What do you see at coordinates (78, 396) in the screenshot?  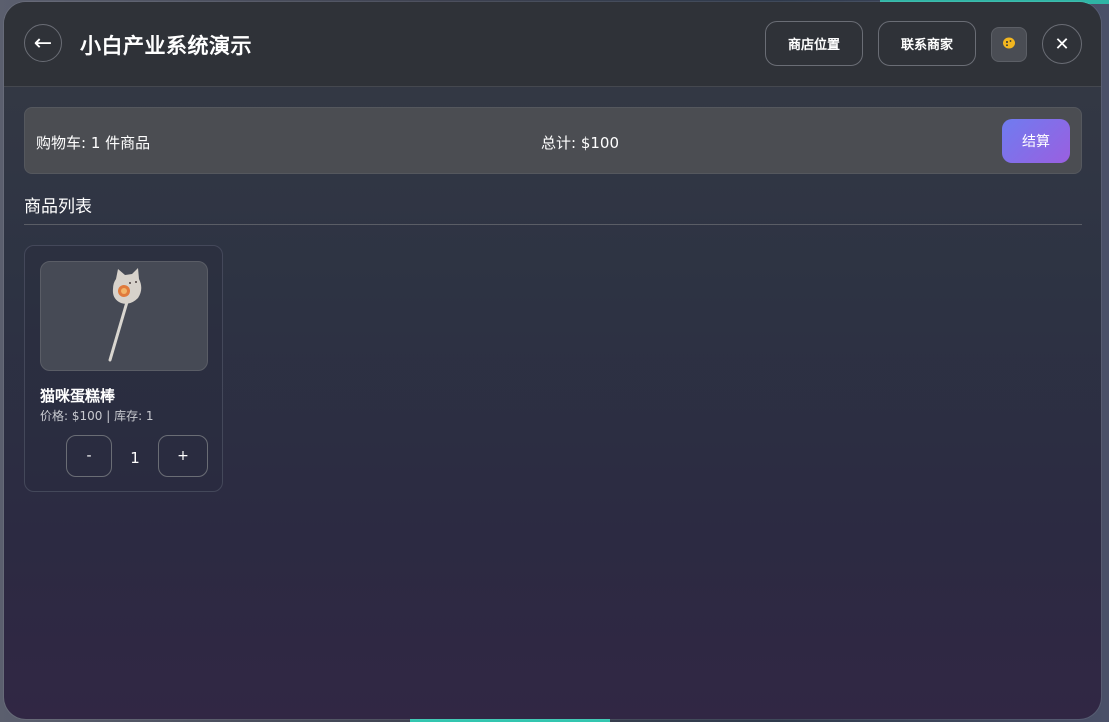 I see `product-name: 猫咪蛋糕棒` at bounding box center [78, 396].